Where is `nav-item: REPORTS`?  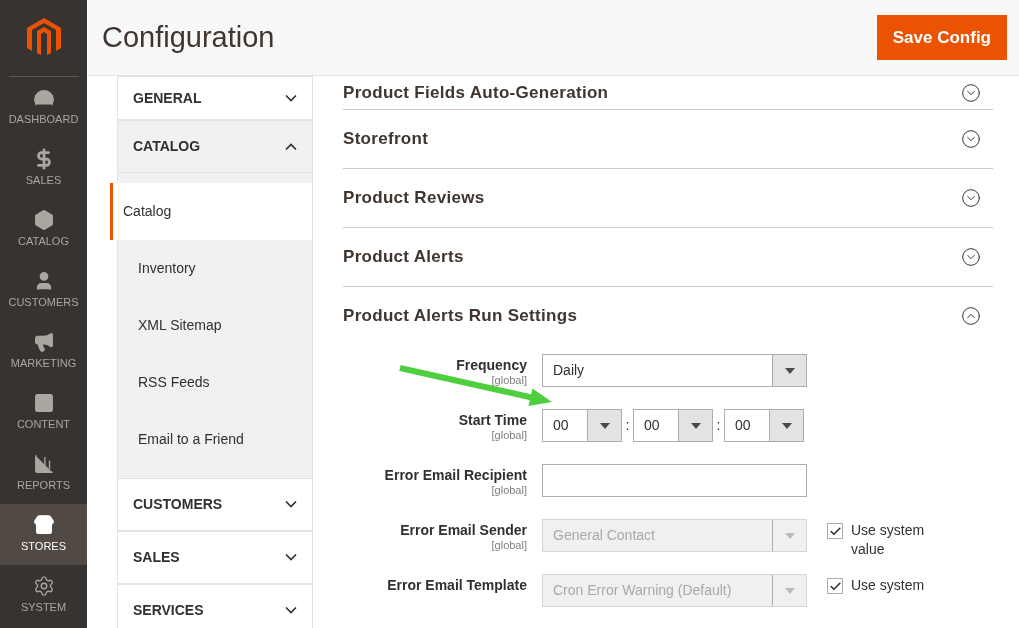 nav-item: REPORTS is located at coordinates (43, 473).